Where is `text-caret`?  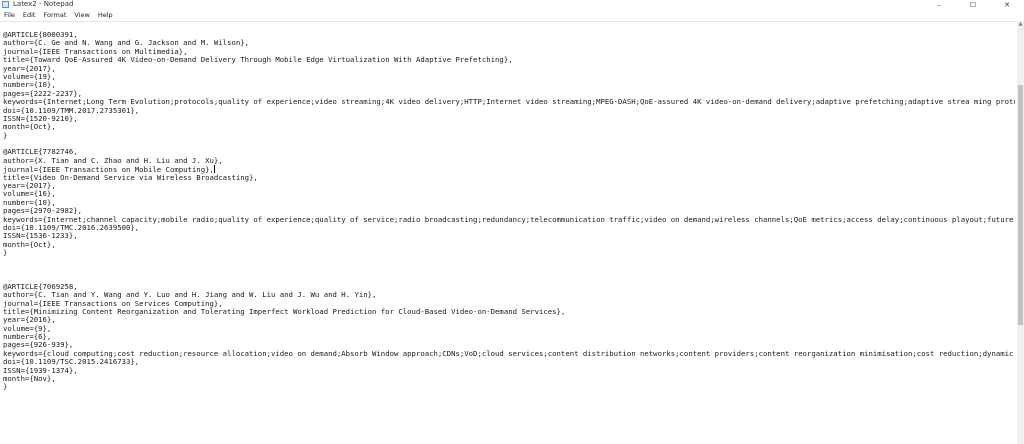 text-caret is located at coordinates (214, 169).